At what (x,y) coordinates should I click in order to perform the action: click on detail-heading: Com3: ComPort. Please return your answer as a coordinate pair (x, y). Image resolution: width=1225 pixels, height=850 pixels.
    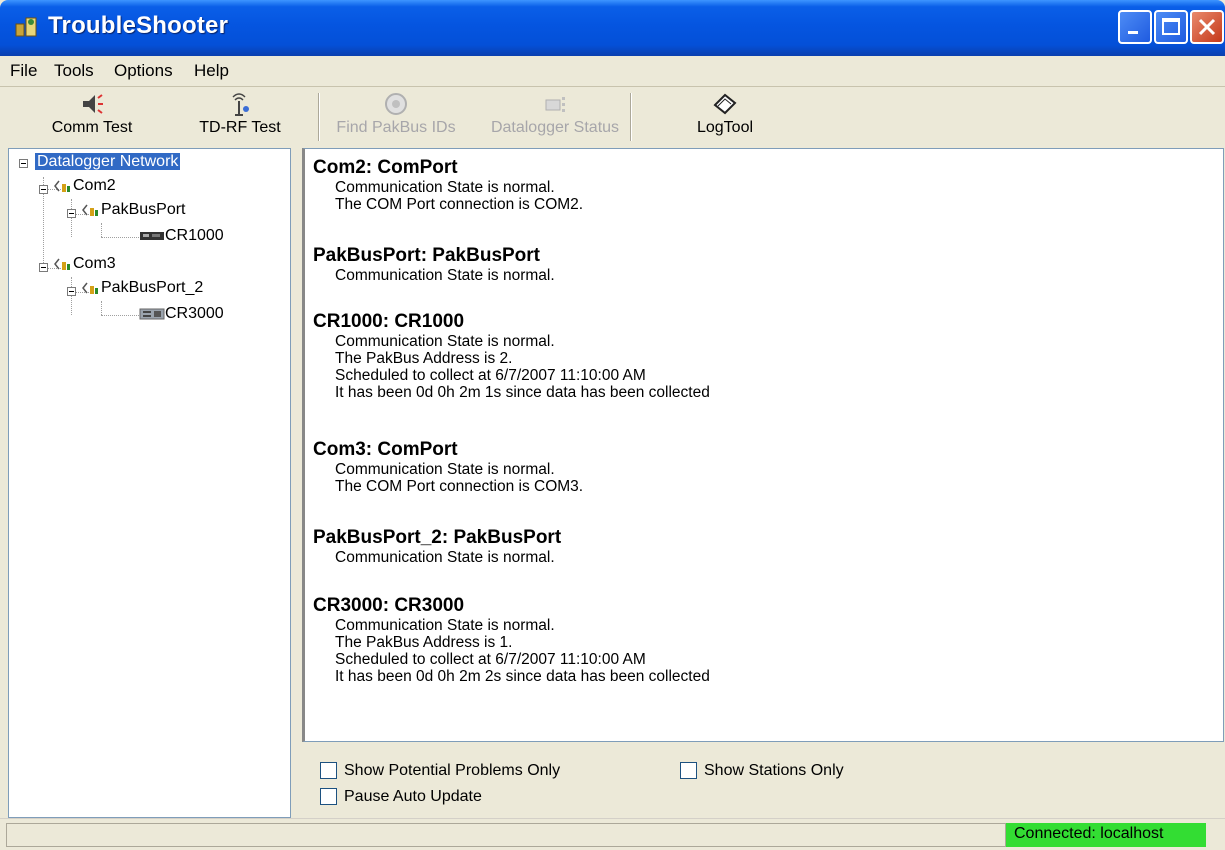
    Looking at the image, I should click on (385, 449).